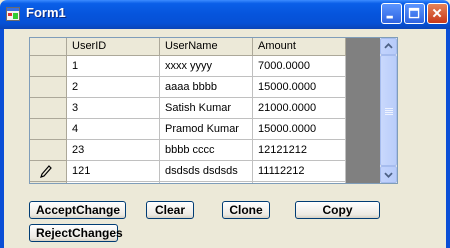 The image size is (450, 248). What do you see at coordinates (206, 108) in the screenshot?
I see `username-cell: Satish Kumar` at bounding box center [206, 108].